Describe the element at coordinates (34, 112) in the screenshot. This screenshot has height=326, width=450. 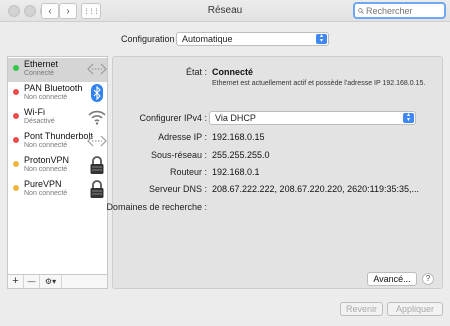
I see `service-name: Wi-Fi` at that location.